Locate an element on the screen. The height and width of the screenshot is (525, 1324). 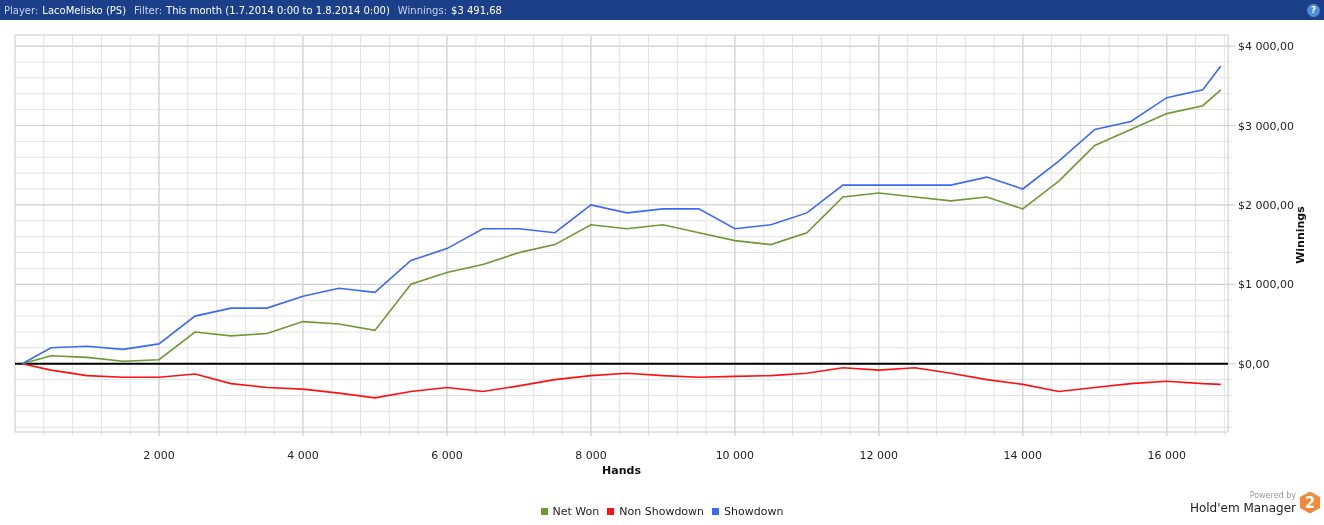
legend-label: Showdown is located at coordinates (754, 511).